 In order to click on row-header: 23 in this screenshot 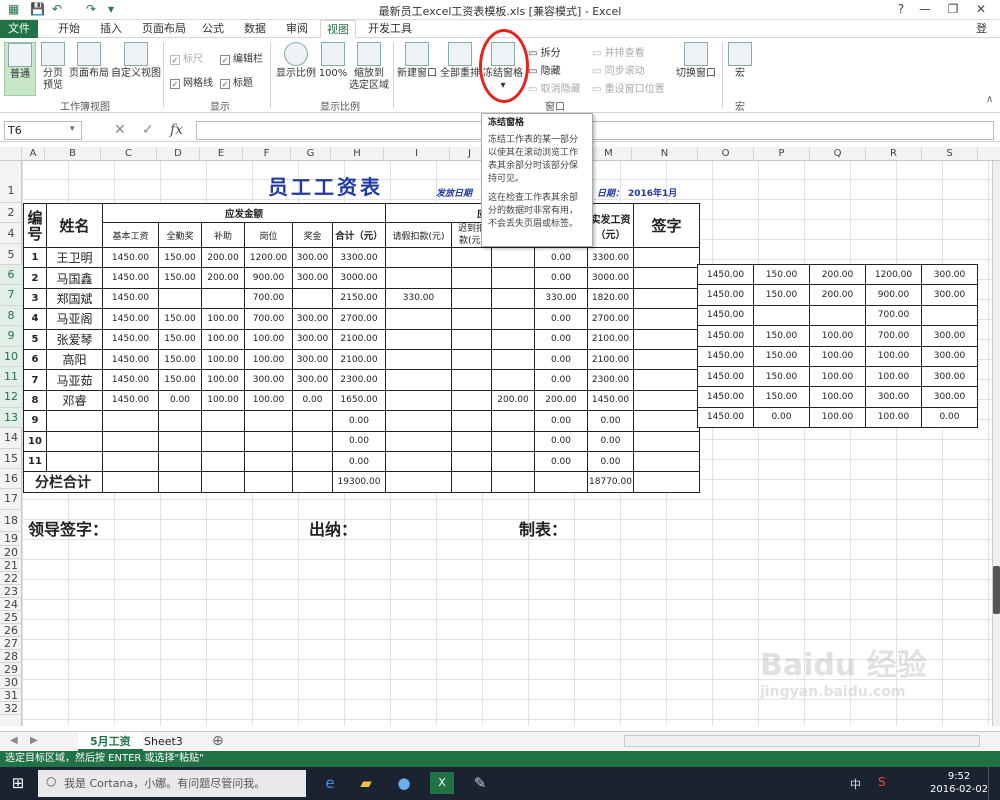, I will do `click(11, 591)`.